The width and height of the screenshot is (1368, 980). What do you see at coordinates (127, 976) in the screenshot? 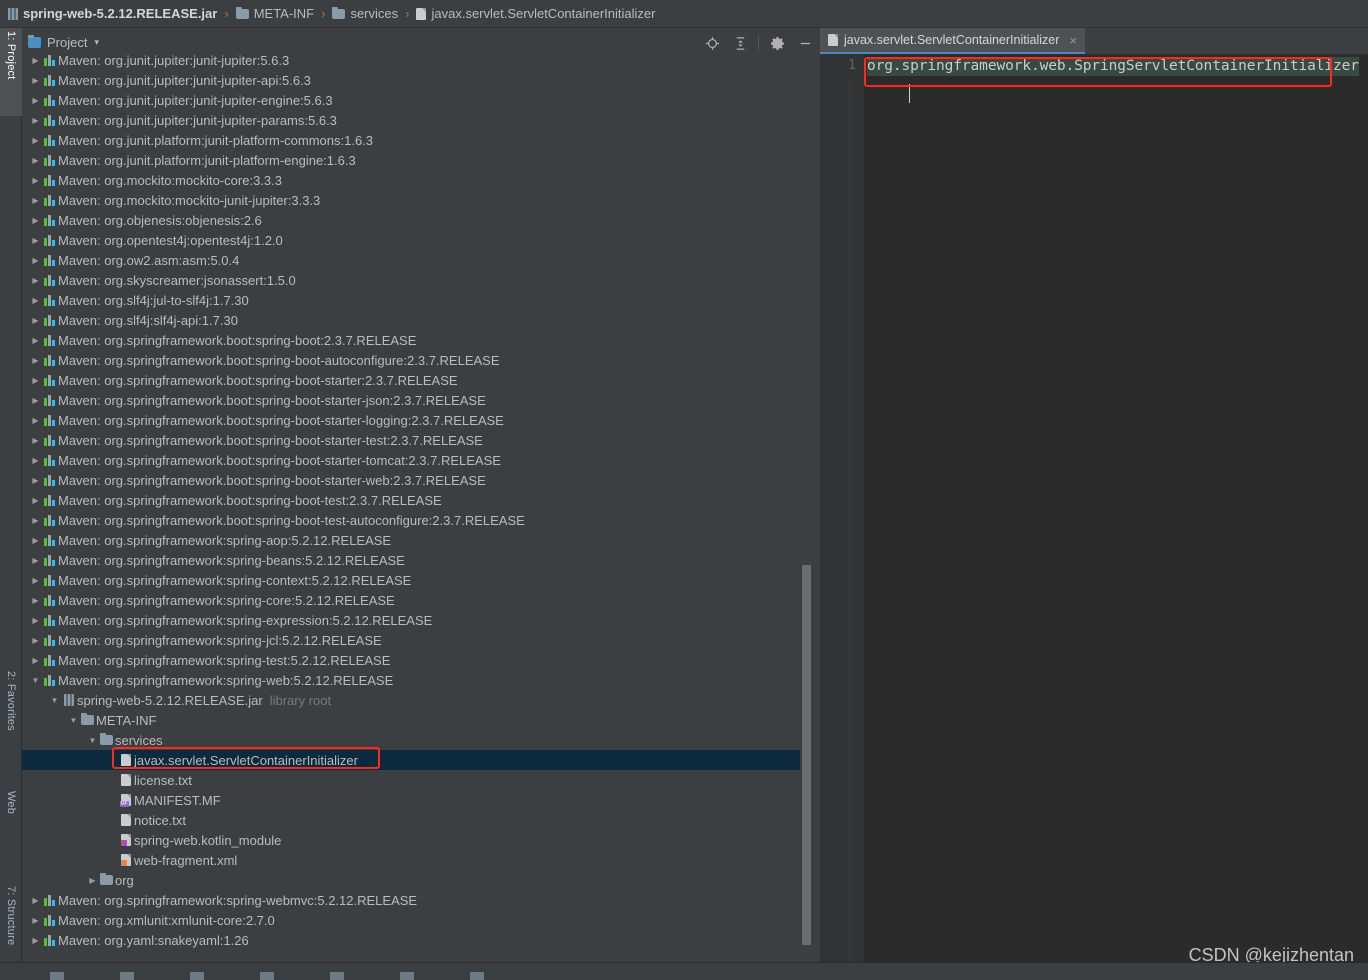
I see `build-icon` at bounding box center [127, 976].